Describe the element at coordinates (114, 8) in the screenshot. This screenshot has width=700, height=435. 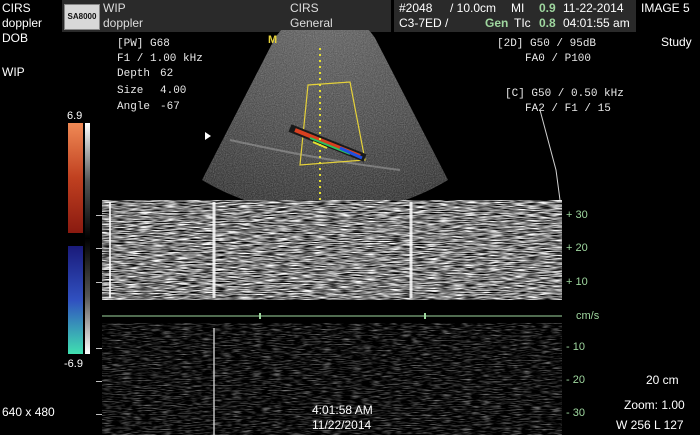
I see `header-wip: WIP` at that location.